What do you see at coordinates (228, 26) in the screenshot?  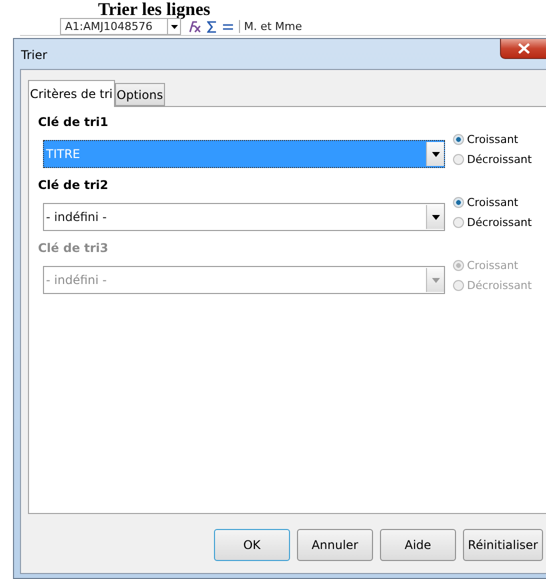 I see `equals-icon` at bounding box center [228, 26].